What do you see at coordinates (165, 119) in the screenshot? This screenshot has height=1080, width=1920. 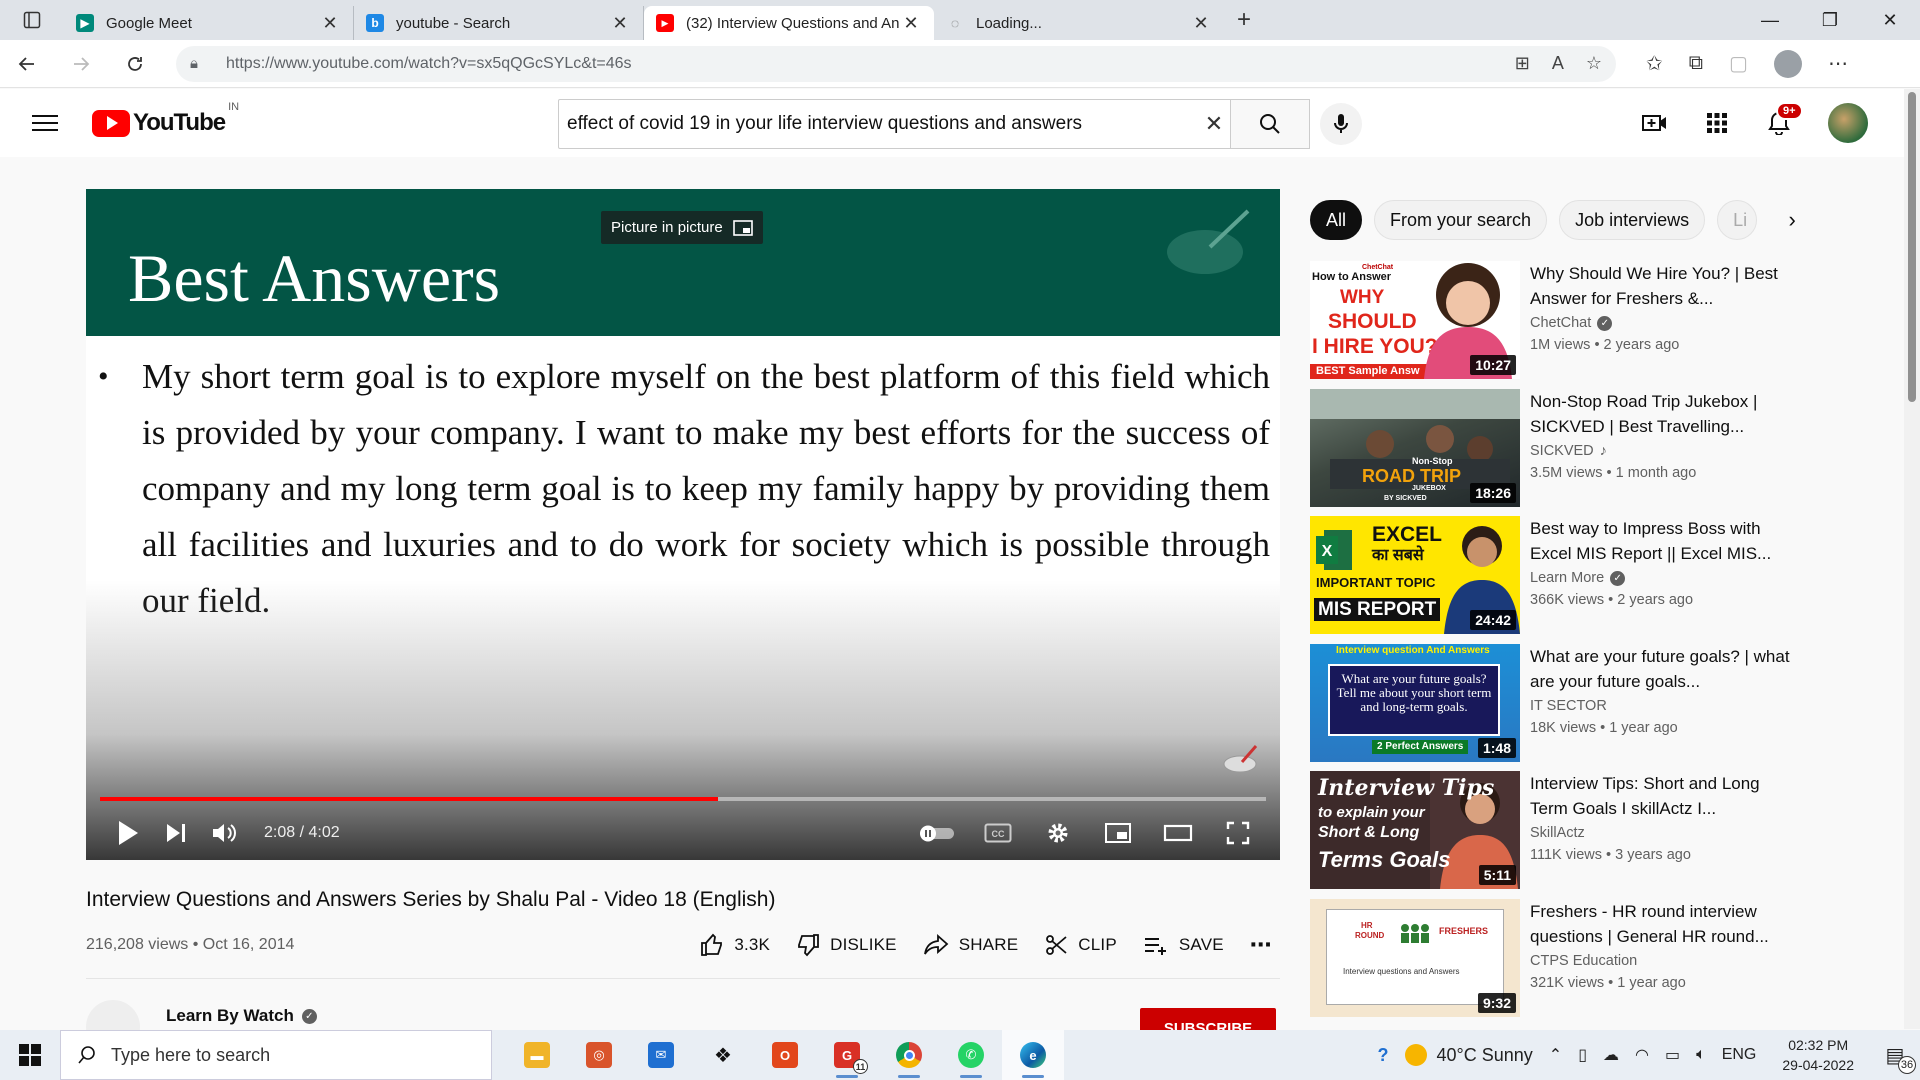 I see `youtube-logo: YouTube IN` at bounding box center [165, 119].